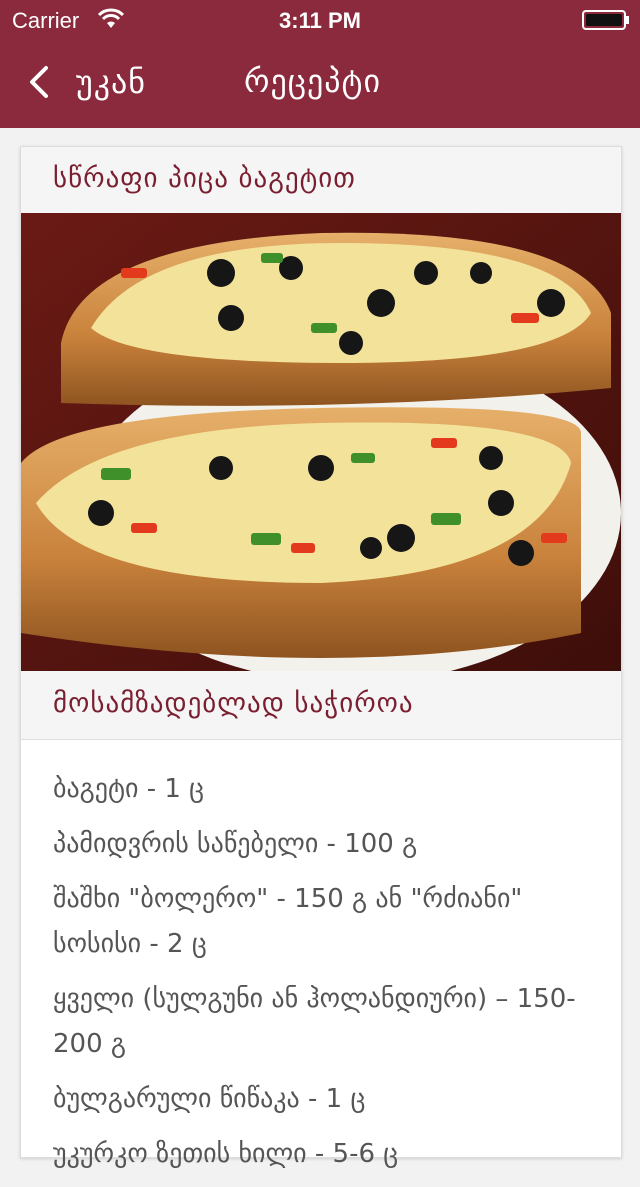 This screenshot has height=1187, width=640. Describe the element at coordinates (312, 81) in the screenshot. I see `page-title: რეცეპტი` at that location.